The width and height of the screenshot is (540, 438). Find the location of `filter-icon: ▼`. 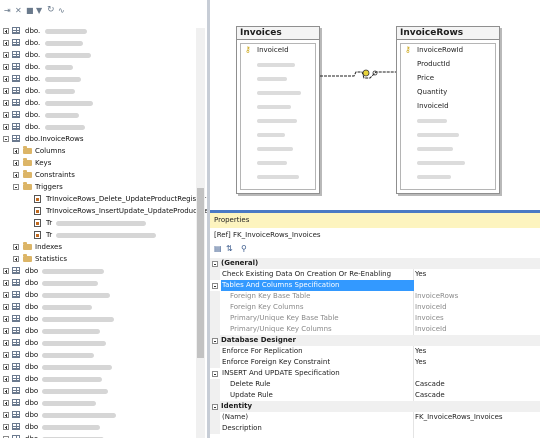

filter-icon: ▼ is located at coordinates (39, 11).